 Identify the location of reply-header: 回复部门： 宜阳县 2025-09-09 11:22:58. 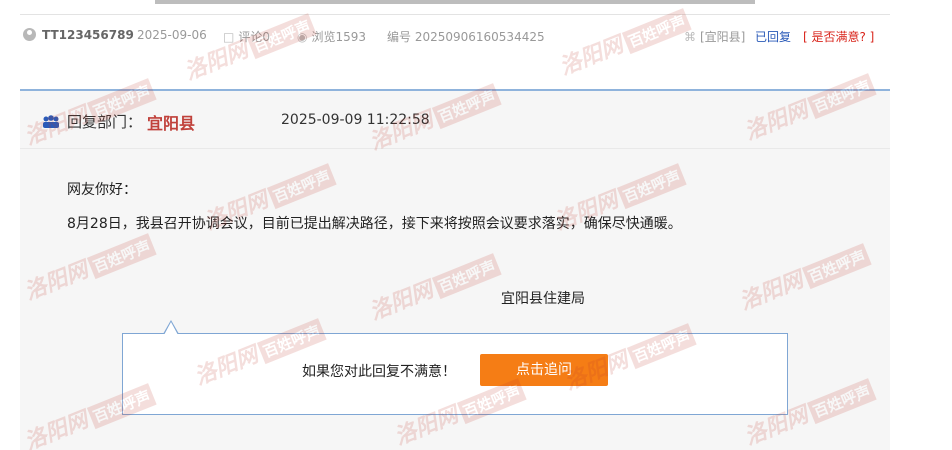
(455, 120).